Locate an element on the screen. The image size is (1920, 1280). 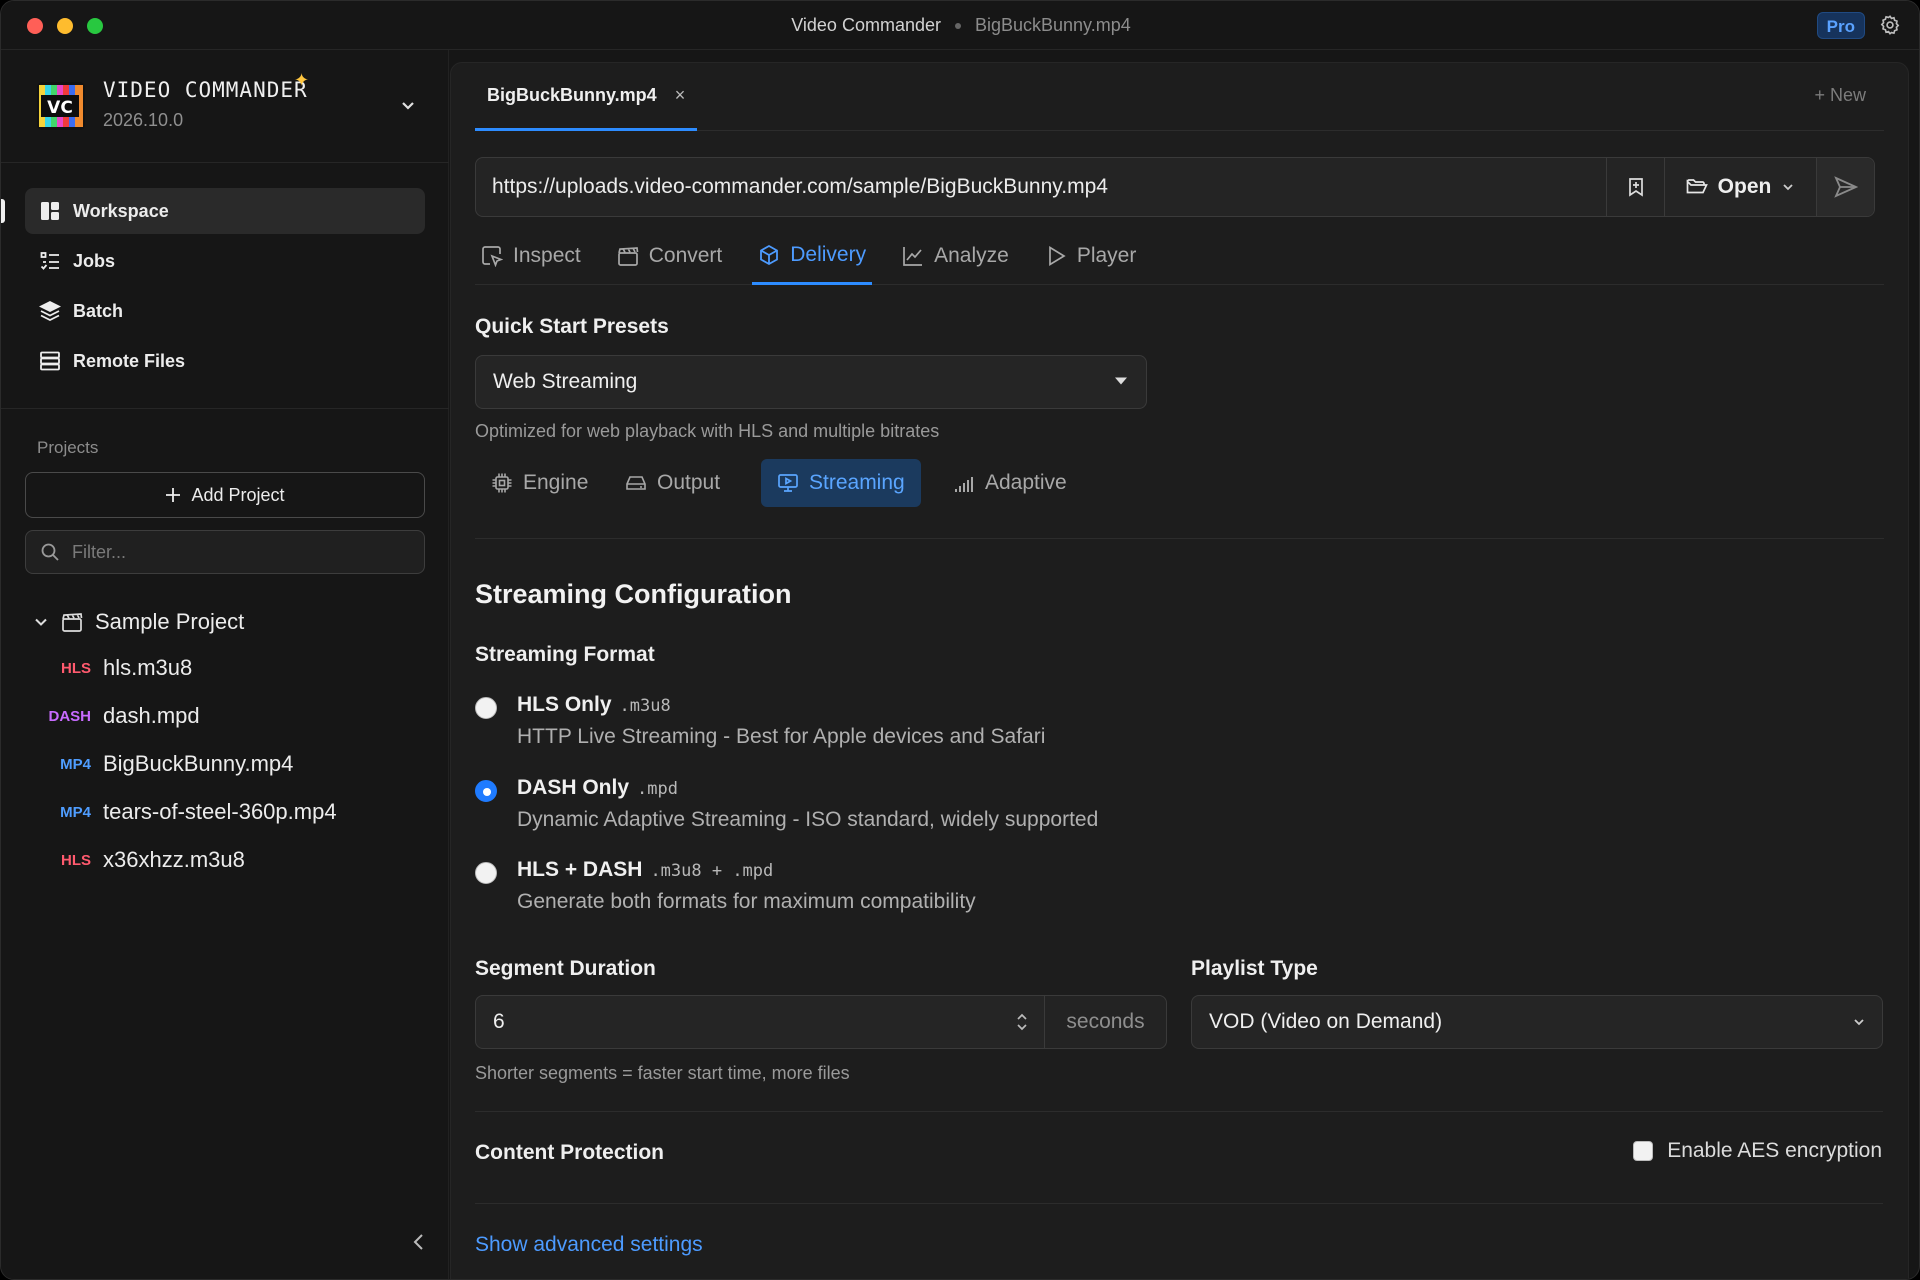
tab-inspect: Inspect is located at coordinates (531, 256).